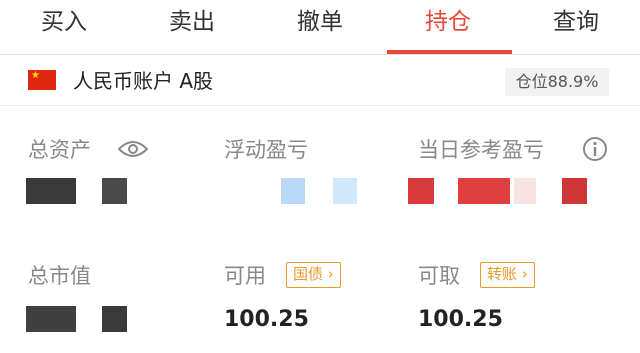 Image resolution: width=640 pixels, height=353 pixels. I want to click on tab-buy: 买入, so click(64, 27).